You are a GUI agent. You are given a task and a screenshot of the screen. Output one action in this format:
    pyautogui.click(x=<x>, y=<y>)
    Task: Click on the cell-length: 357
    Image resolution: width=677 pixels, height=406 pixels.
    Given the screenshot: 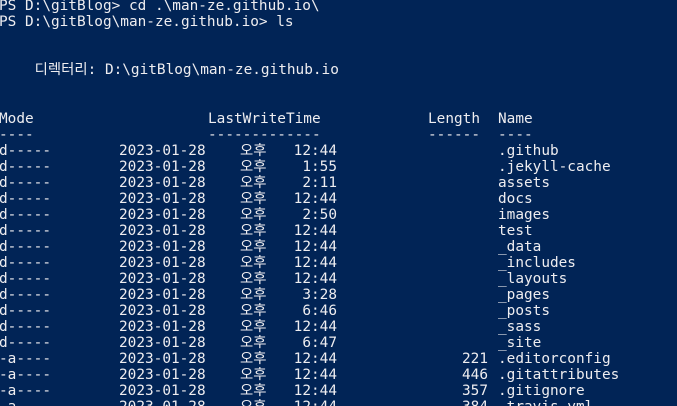 What is the action you would take?
    pyautogui.click(x=475, y=391)
    